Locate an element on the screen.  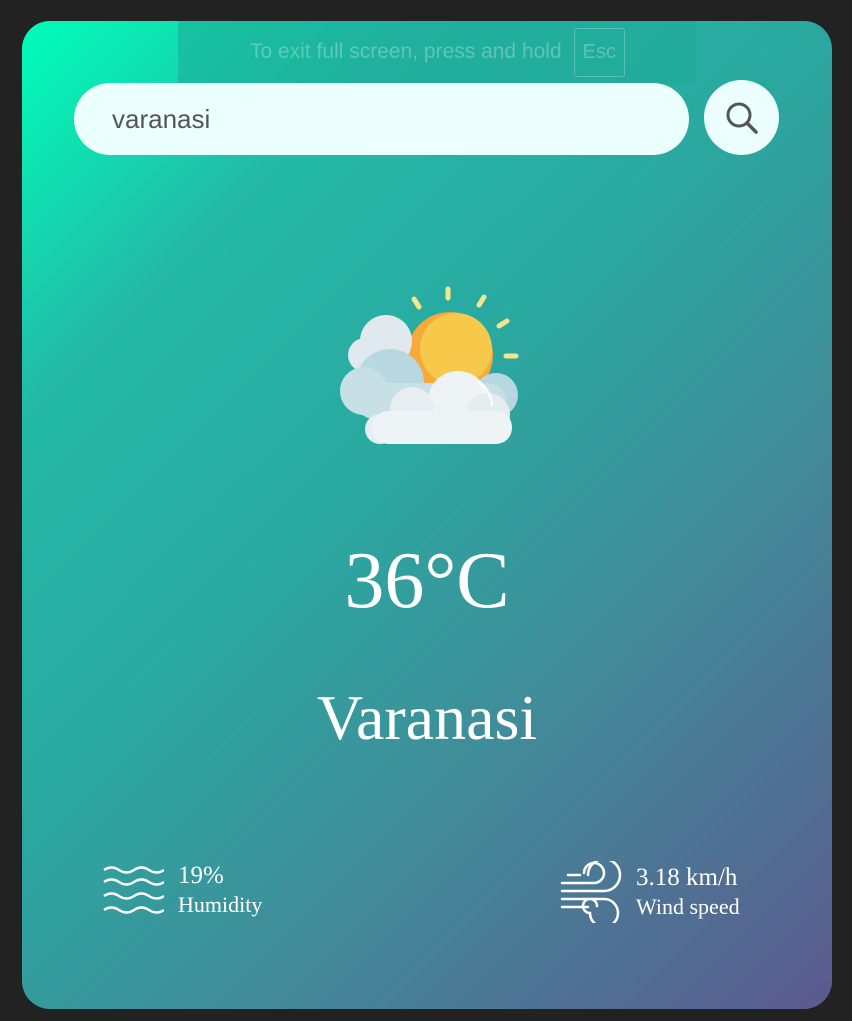
humidity-text: 19% Humidity is located at coordinates (220, 890).